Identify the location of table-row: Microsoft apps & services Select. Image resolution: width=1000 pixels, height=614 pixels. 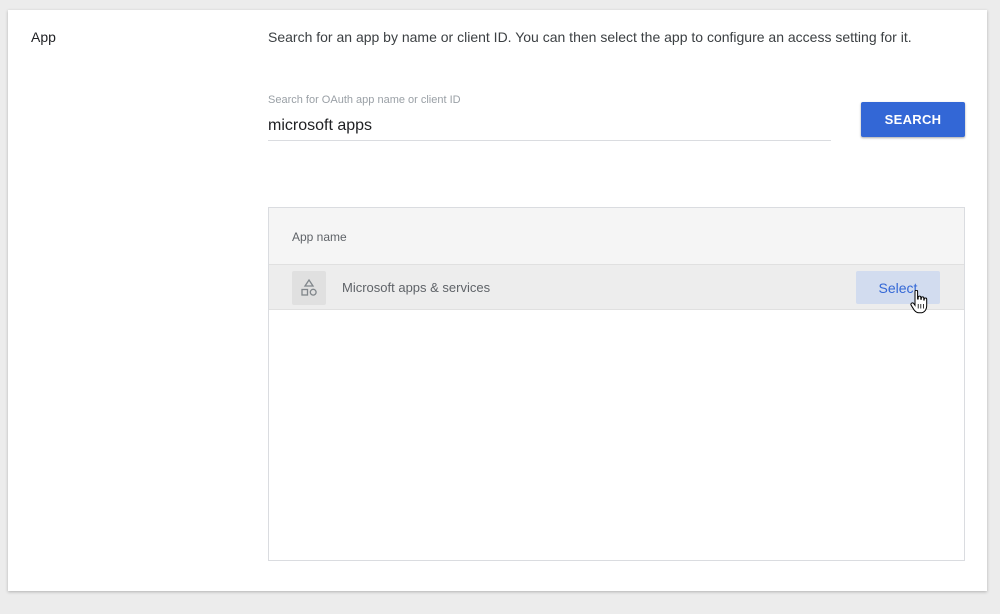
(616, 289).